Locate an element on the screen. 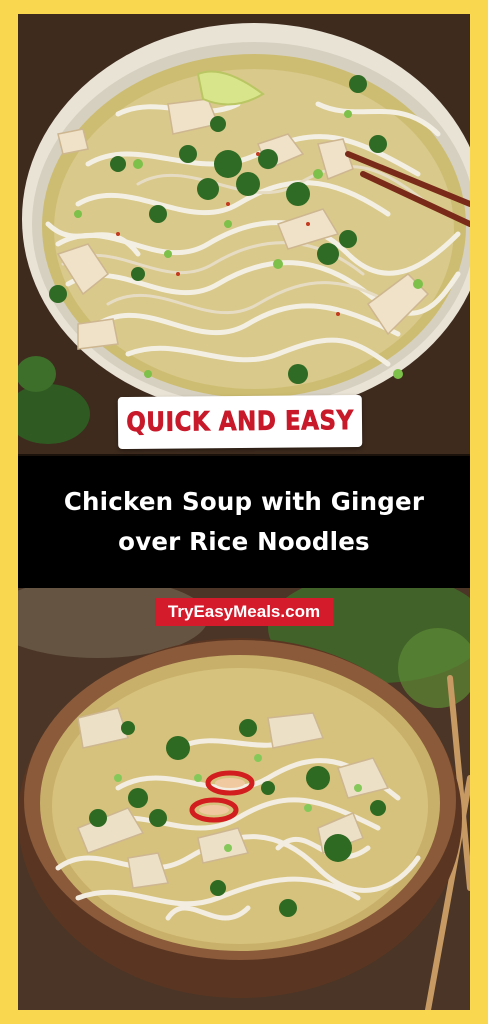 This screenshot has width=488, height=1024. recipe-title-line-2: over Rice Noodles is located at coordinates (244, 541).